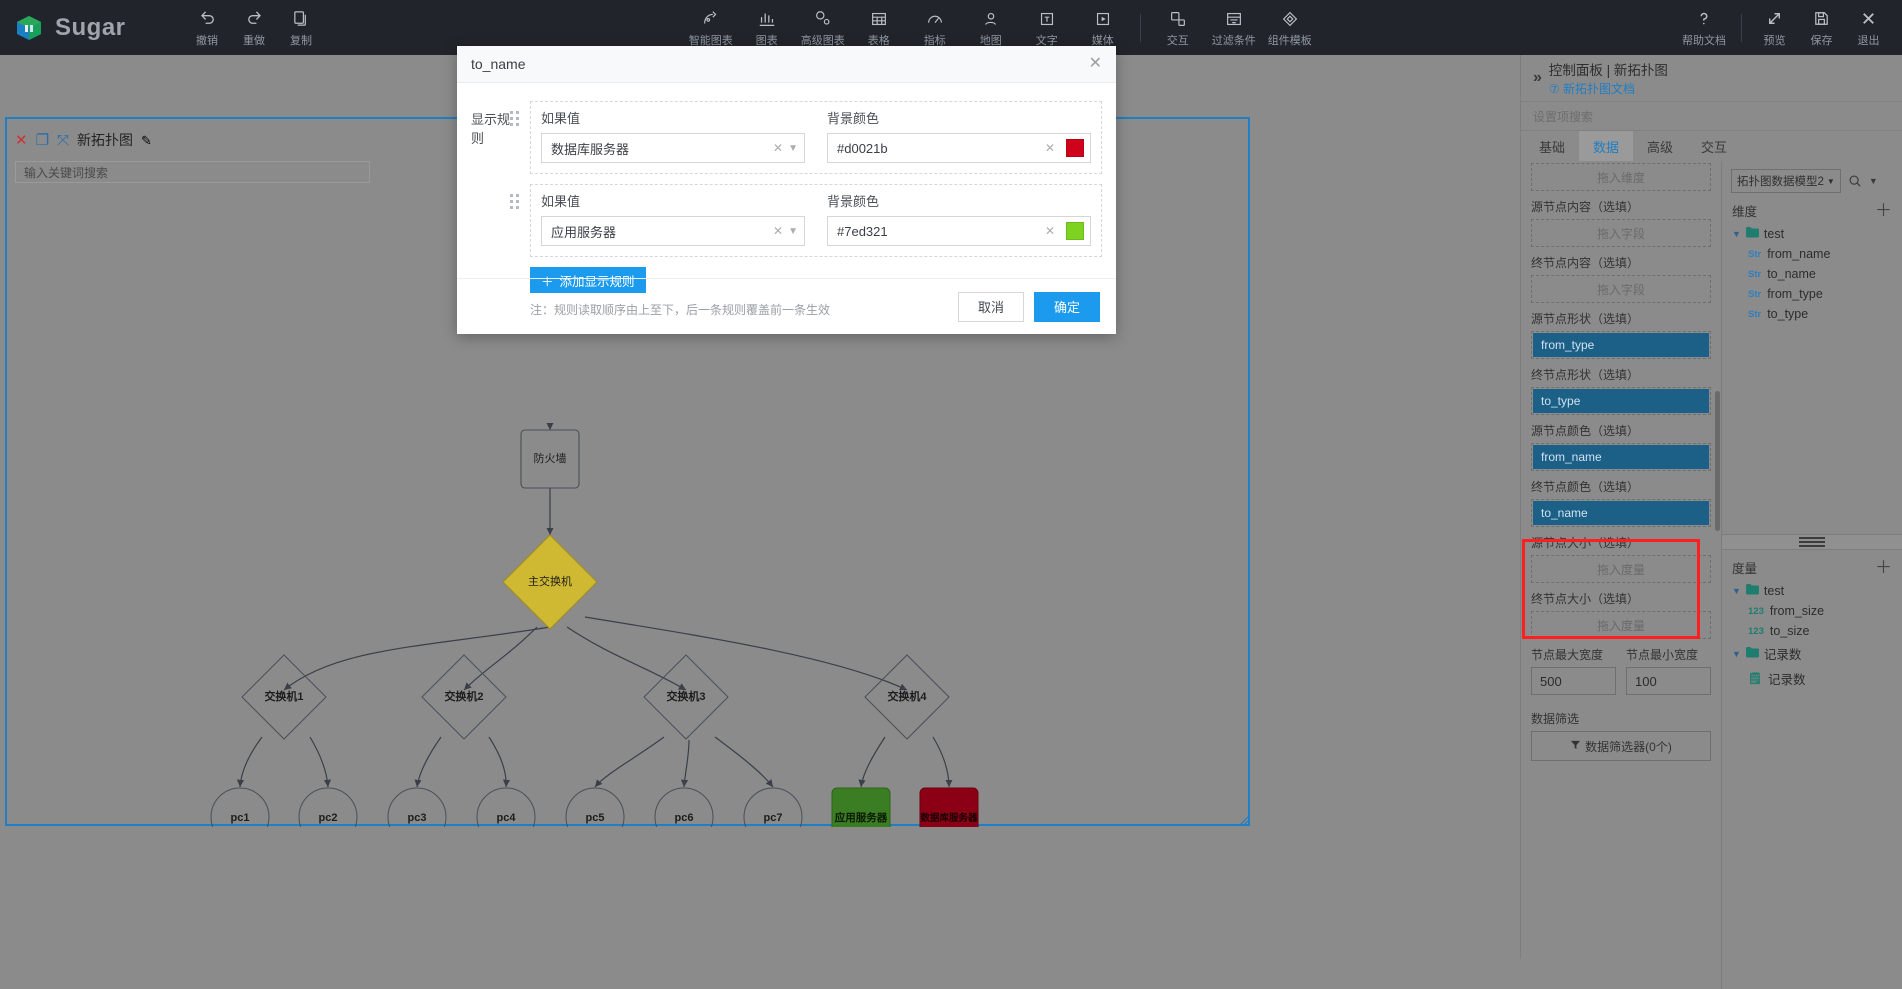  What do you see at coordinates (1552, 146) in the screenshot?
I see `tab-basic: 基础` at bounding box center [1552, 146].